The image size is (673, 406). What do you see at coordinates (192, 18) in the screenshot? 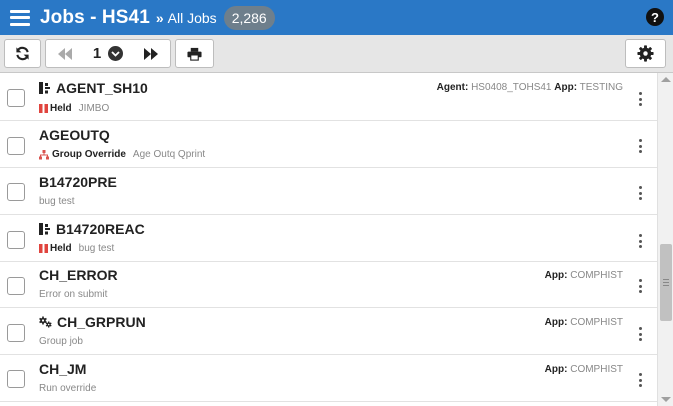
I see `breadcrumb: All Jobs` at bounding box center [192, 18].